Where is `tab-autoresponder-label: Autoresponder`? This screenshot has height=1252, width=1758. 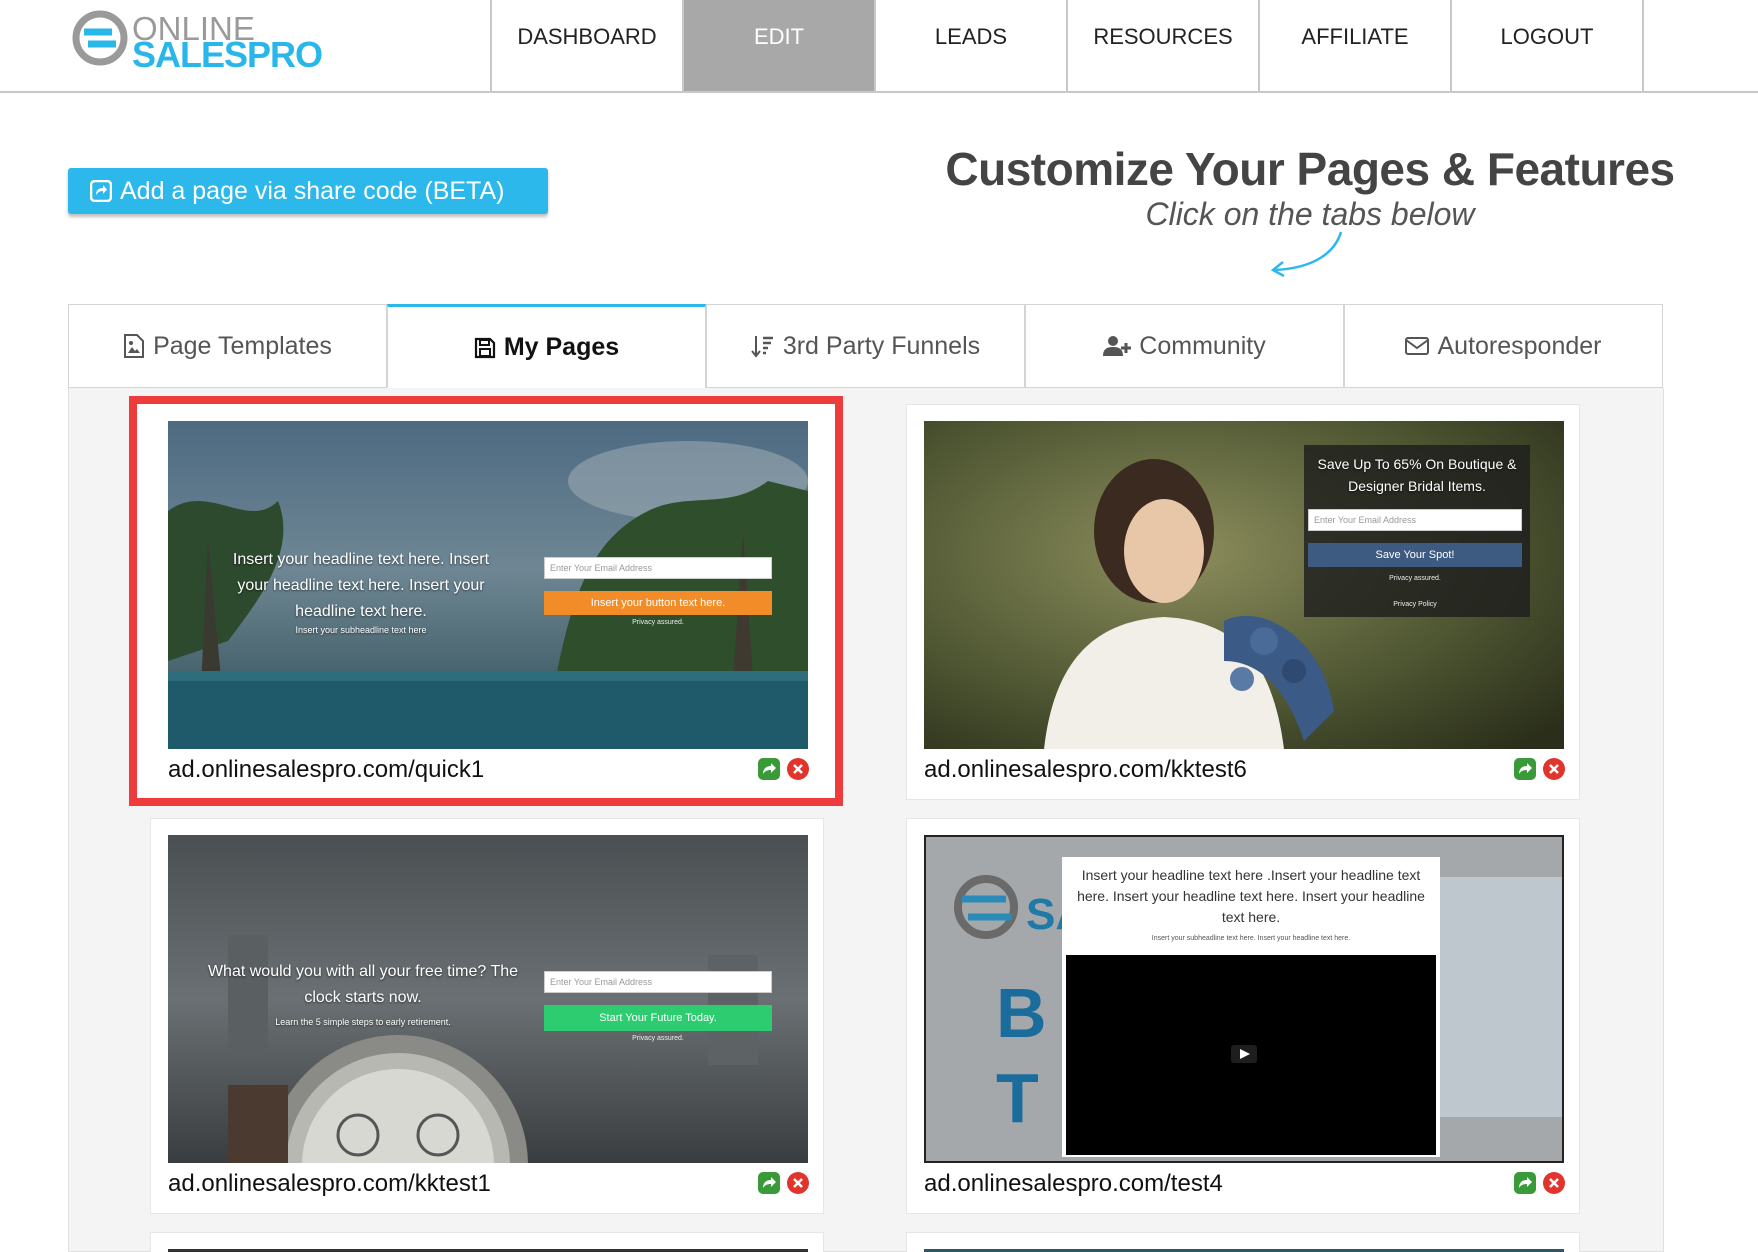
tab-autoresponder-label: Autoresponder is located at coordinates (1519, 345).